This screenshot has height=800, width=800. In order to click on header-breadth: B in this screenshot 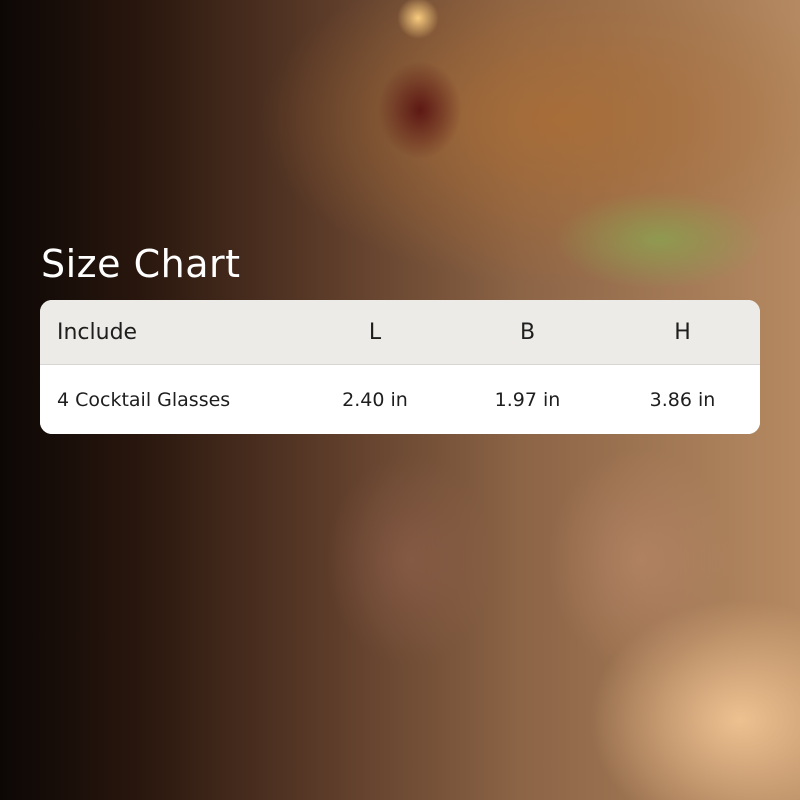, I will do `click(527, 332)`.